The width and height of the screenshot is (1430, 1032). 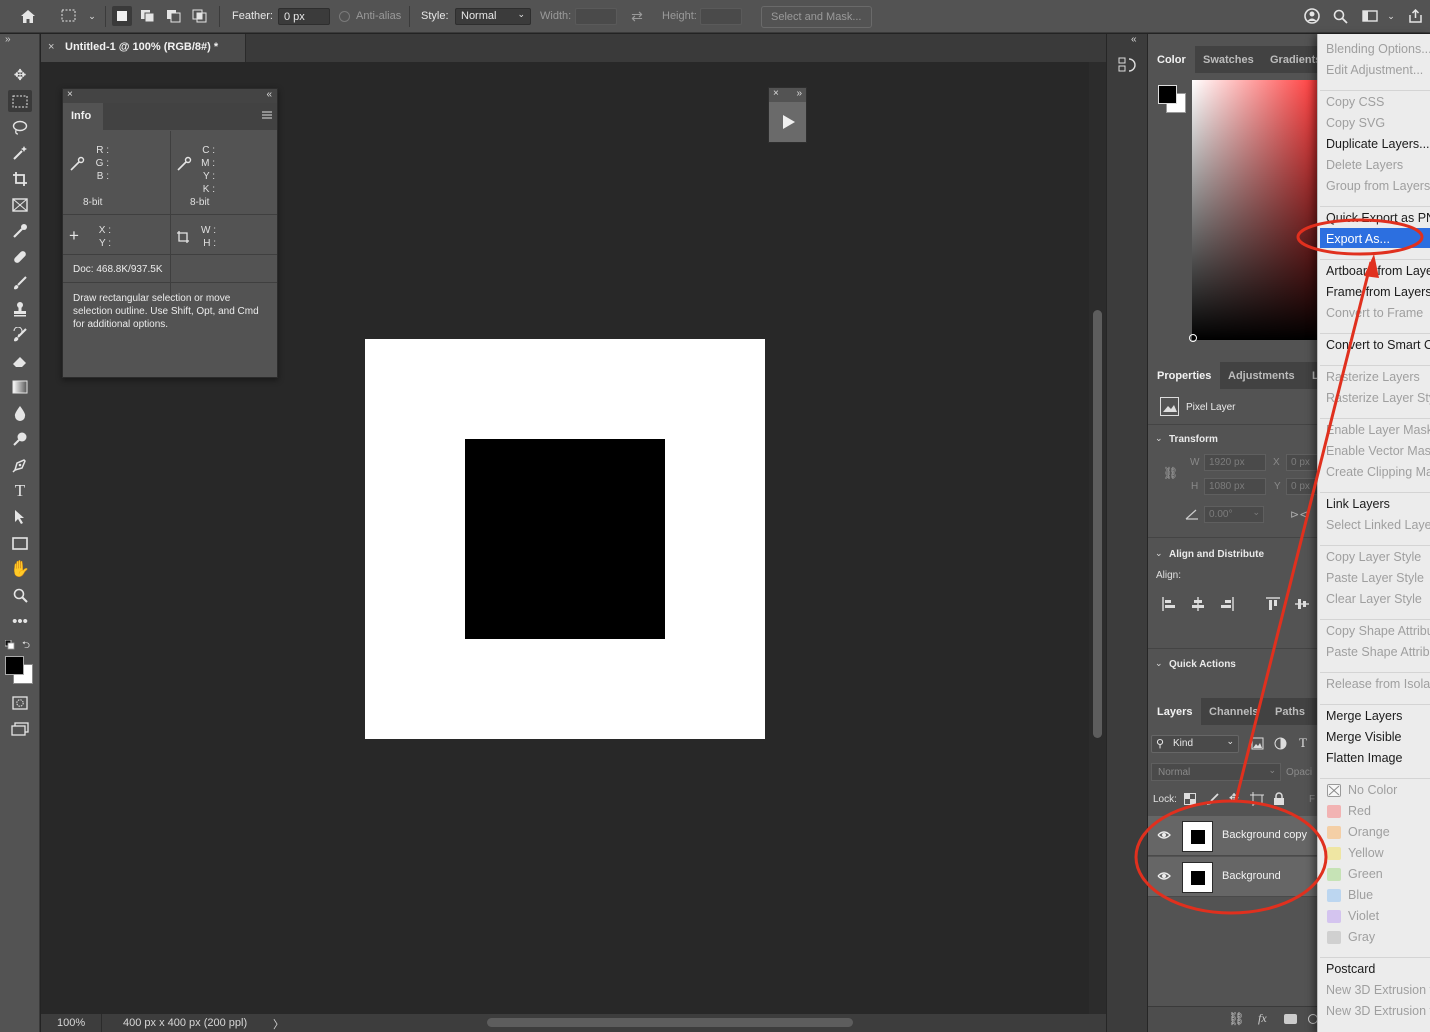 I want to click on align-horizontal-center-icon, so click(x=1198, y=605).